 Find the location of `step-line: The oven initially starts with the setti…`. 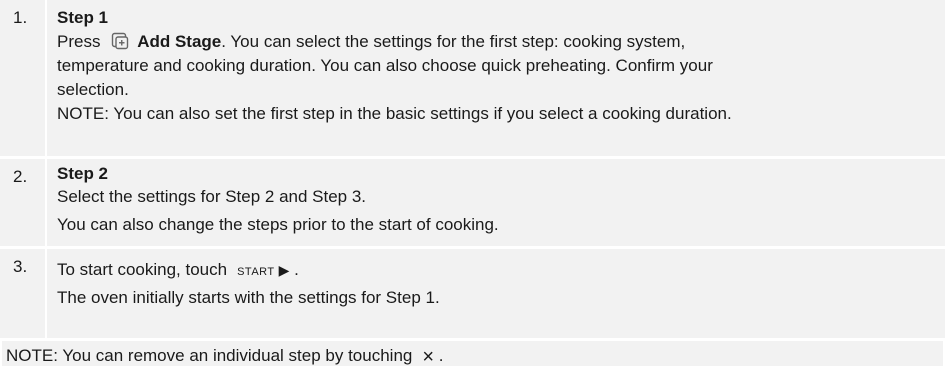

step-line: The oven initially starts with the setti… is located at coordinates (248, 297).